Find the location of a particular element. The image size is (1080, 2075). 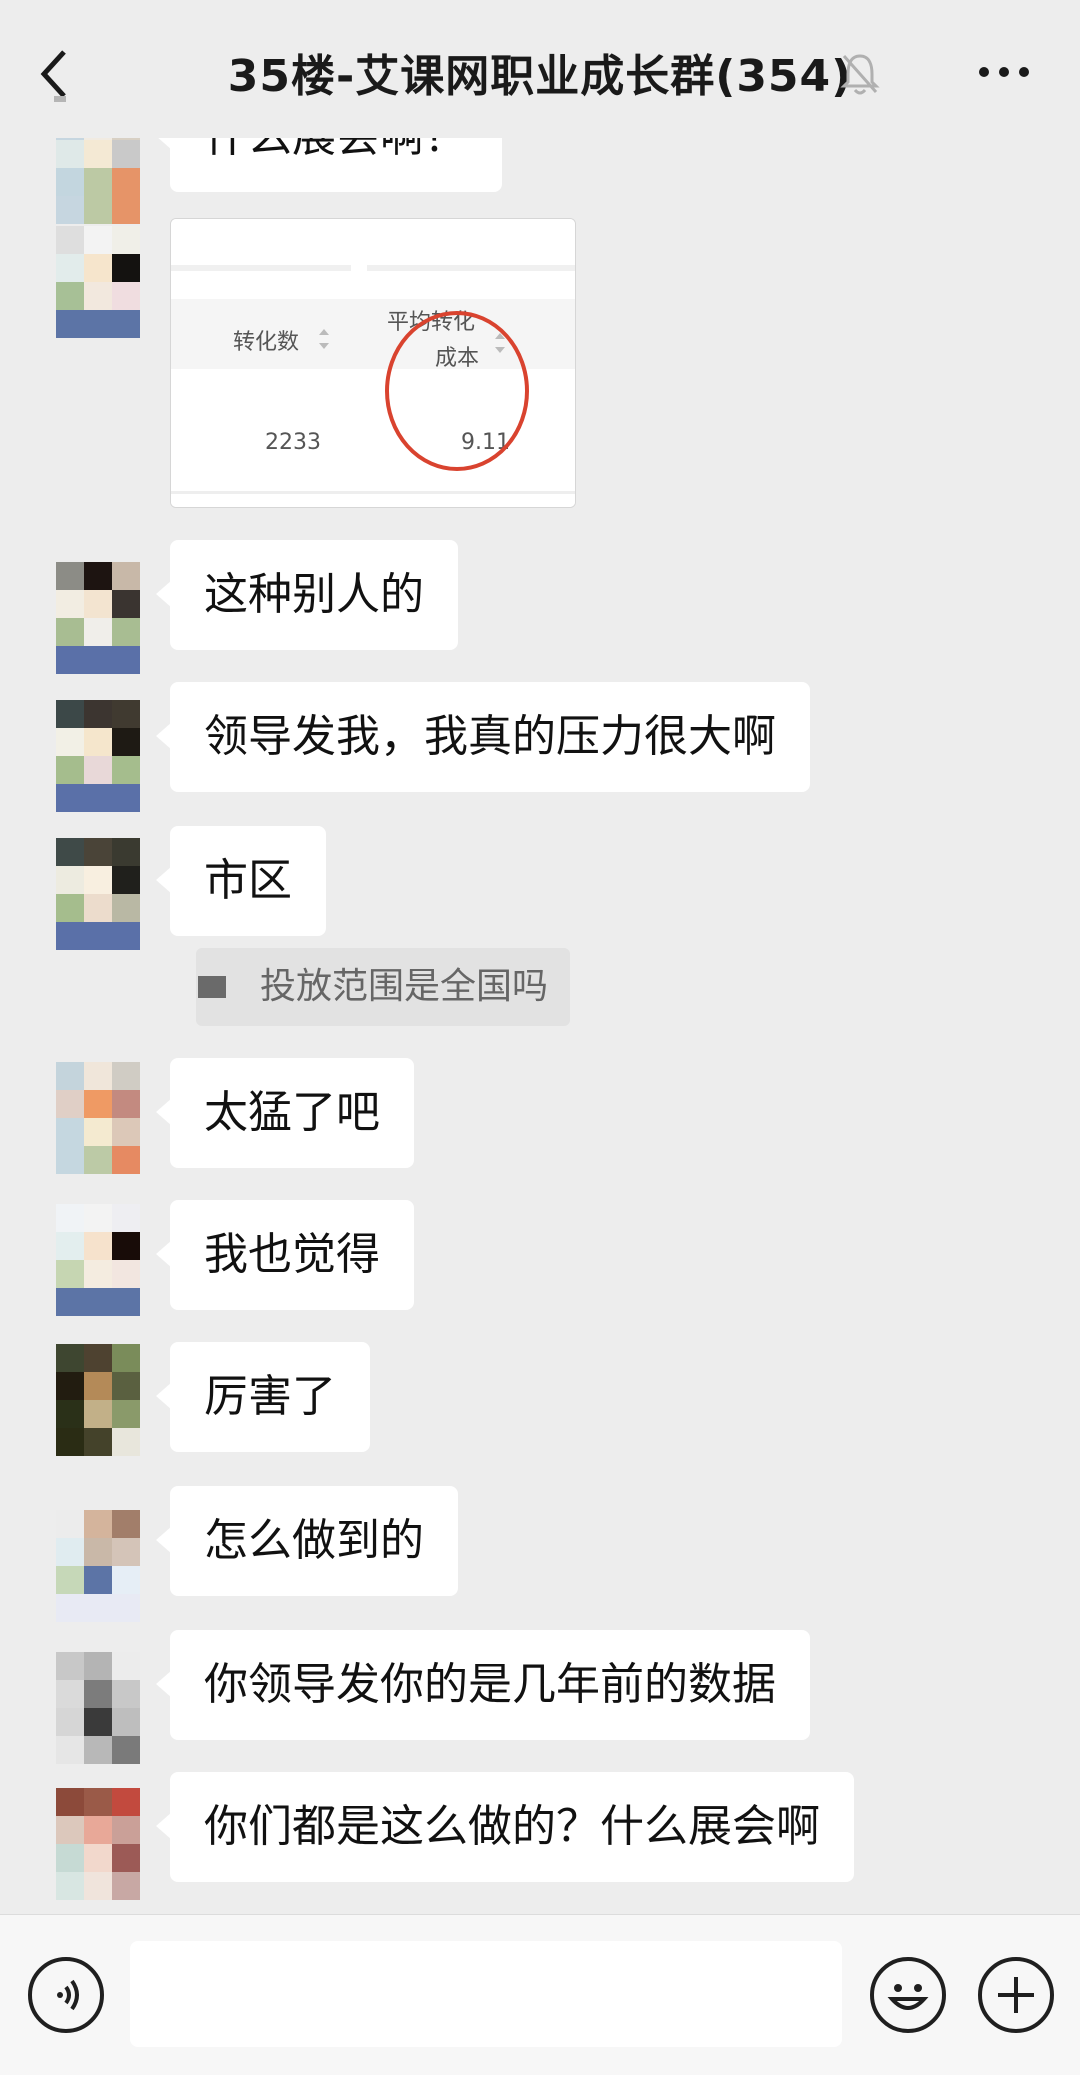

mute-bell-icon is located at coordinates (860, 74).